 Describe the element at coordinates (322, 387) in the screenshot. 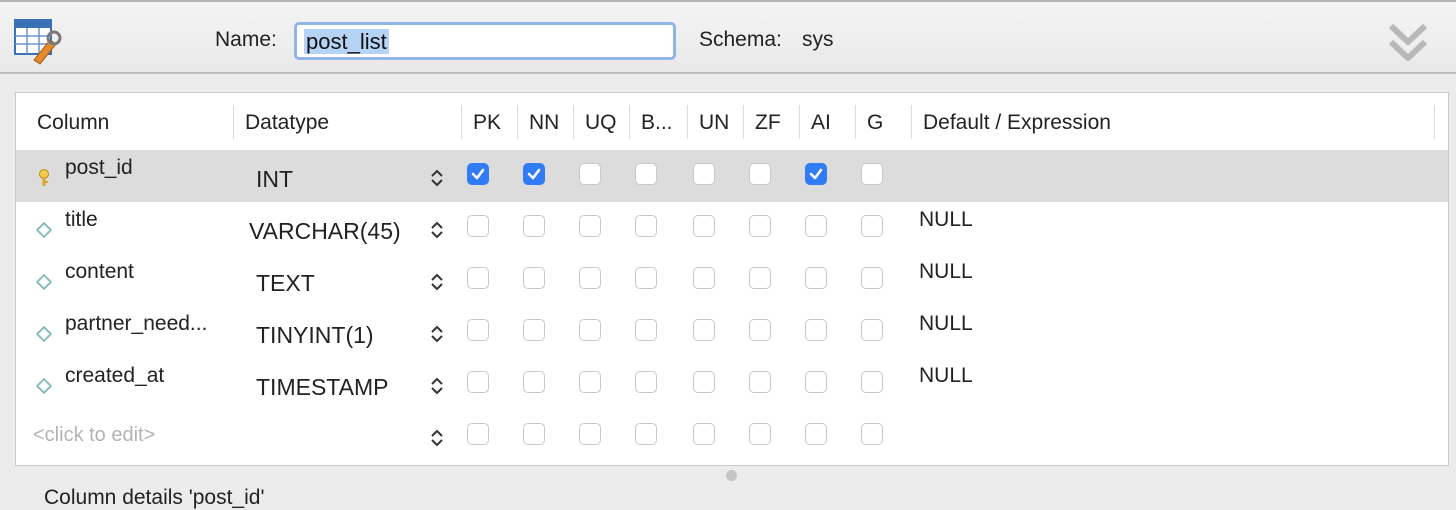

I see `column-datatype: TIMESTAMP` at that location.